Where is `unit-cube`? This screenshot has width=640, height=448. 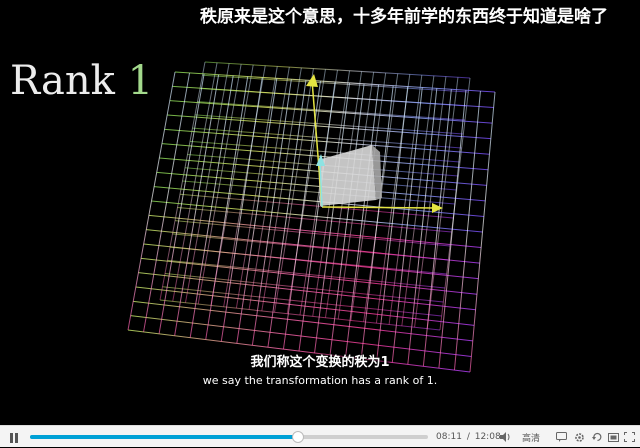
unit-cube is located at coordinates (347, 175).